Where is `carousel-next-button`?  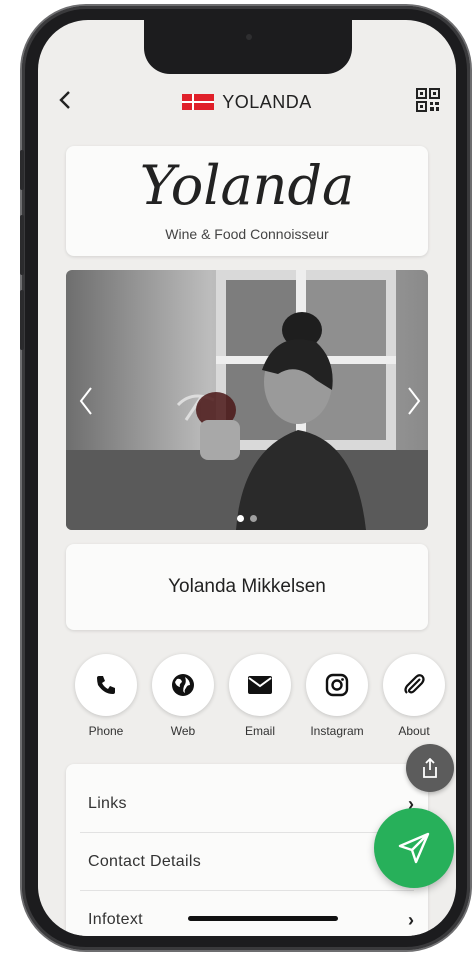
carousel-next-button is located at coordinates (414, 405).